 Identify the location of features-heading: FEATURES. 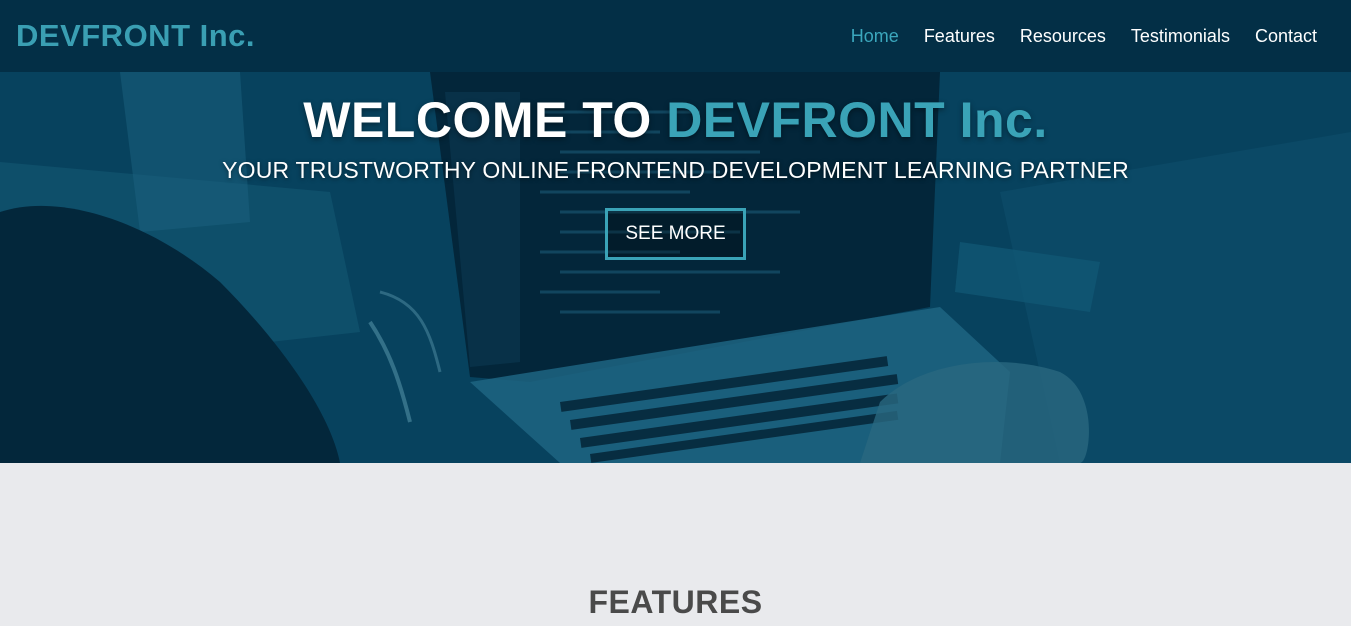
(675, 602).